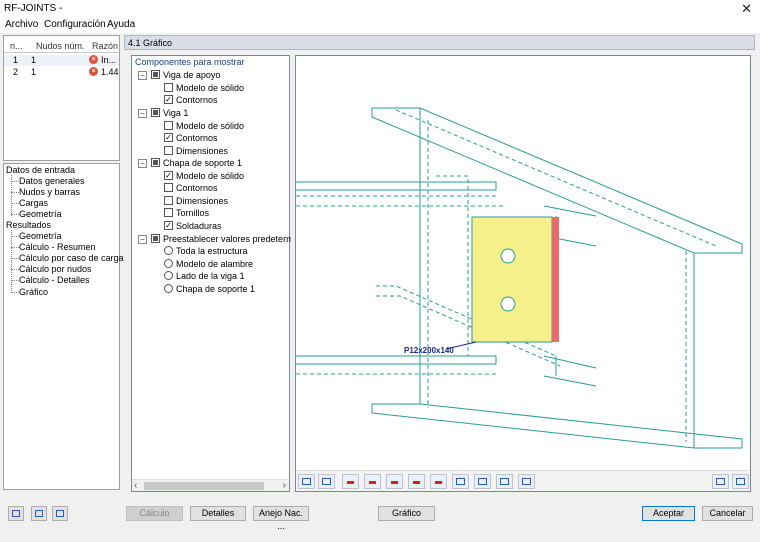  What do you see at coordinates (40, 236) in the screenshot?
I see `nav-geometry-results: Geometría` at bounding box center [40, 236].